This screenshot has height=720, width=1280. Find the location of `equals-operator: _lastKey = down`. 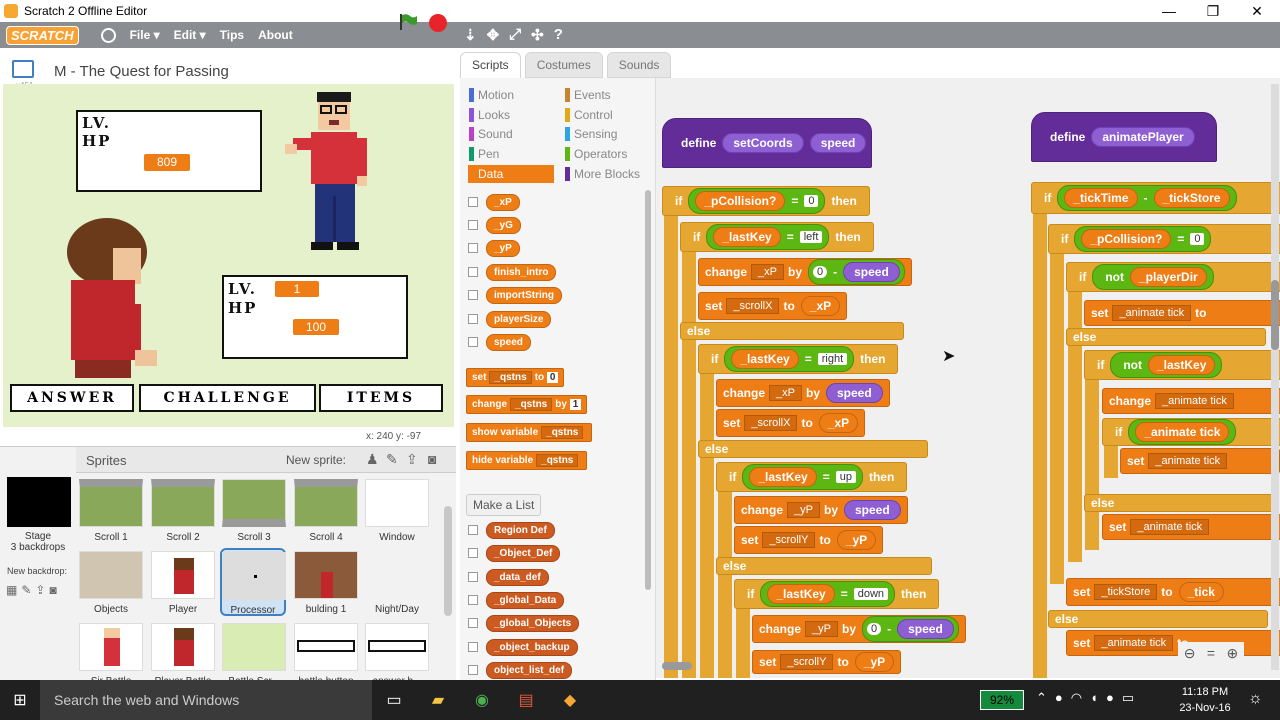

equals-operator: _lastKey = down is located at coordinates (828, 594).